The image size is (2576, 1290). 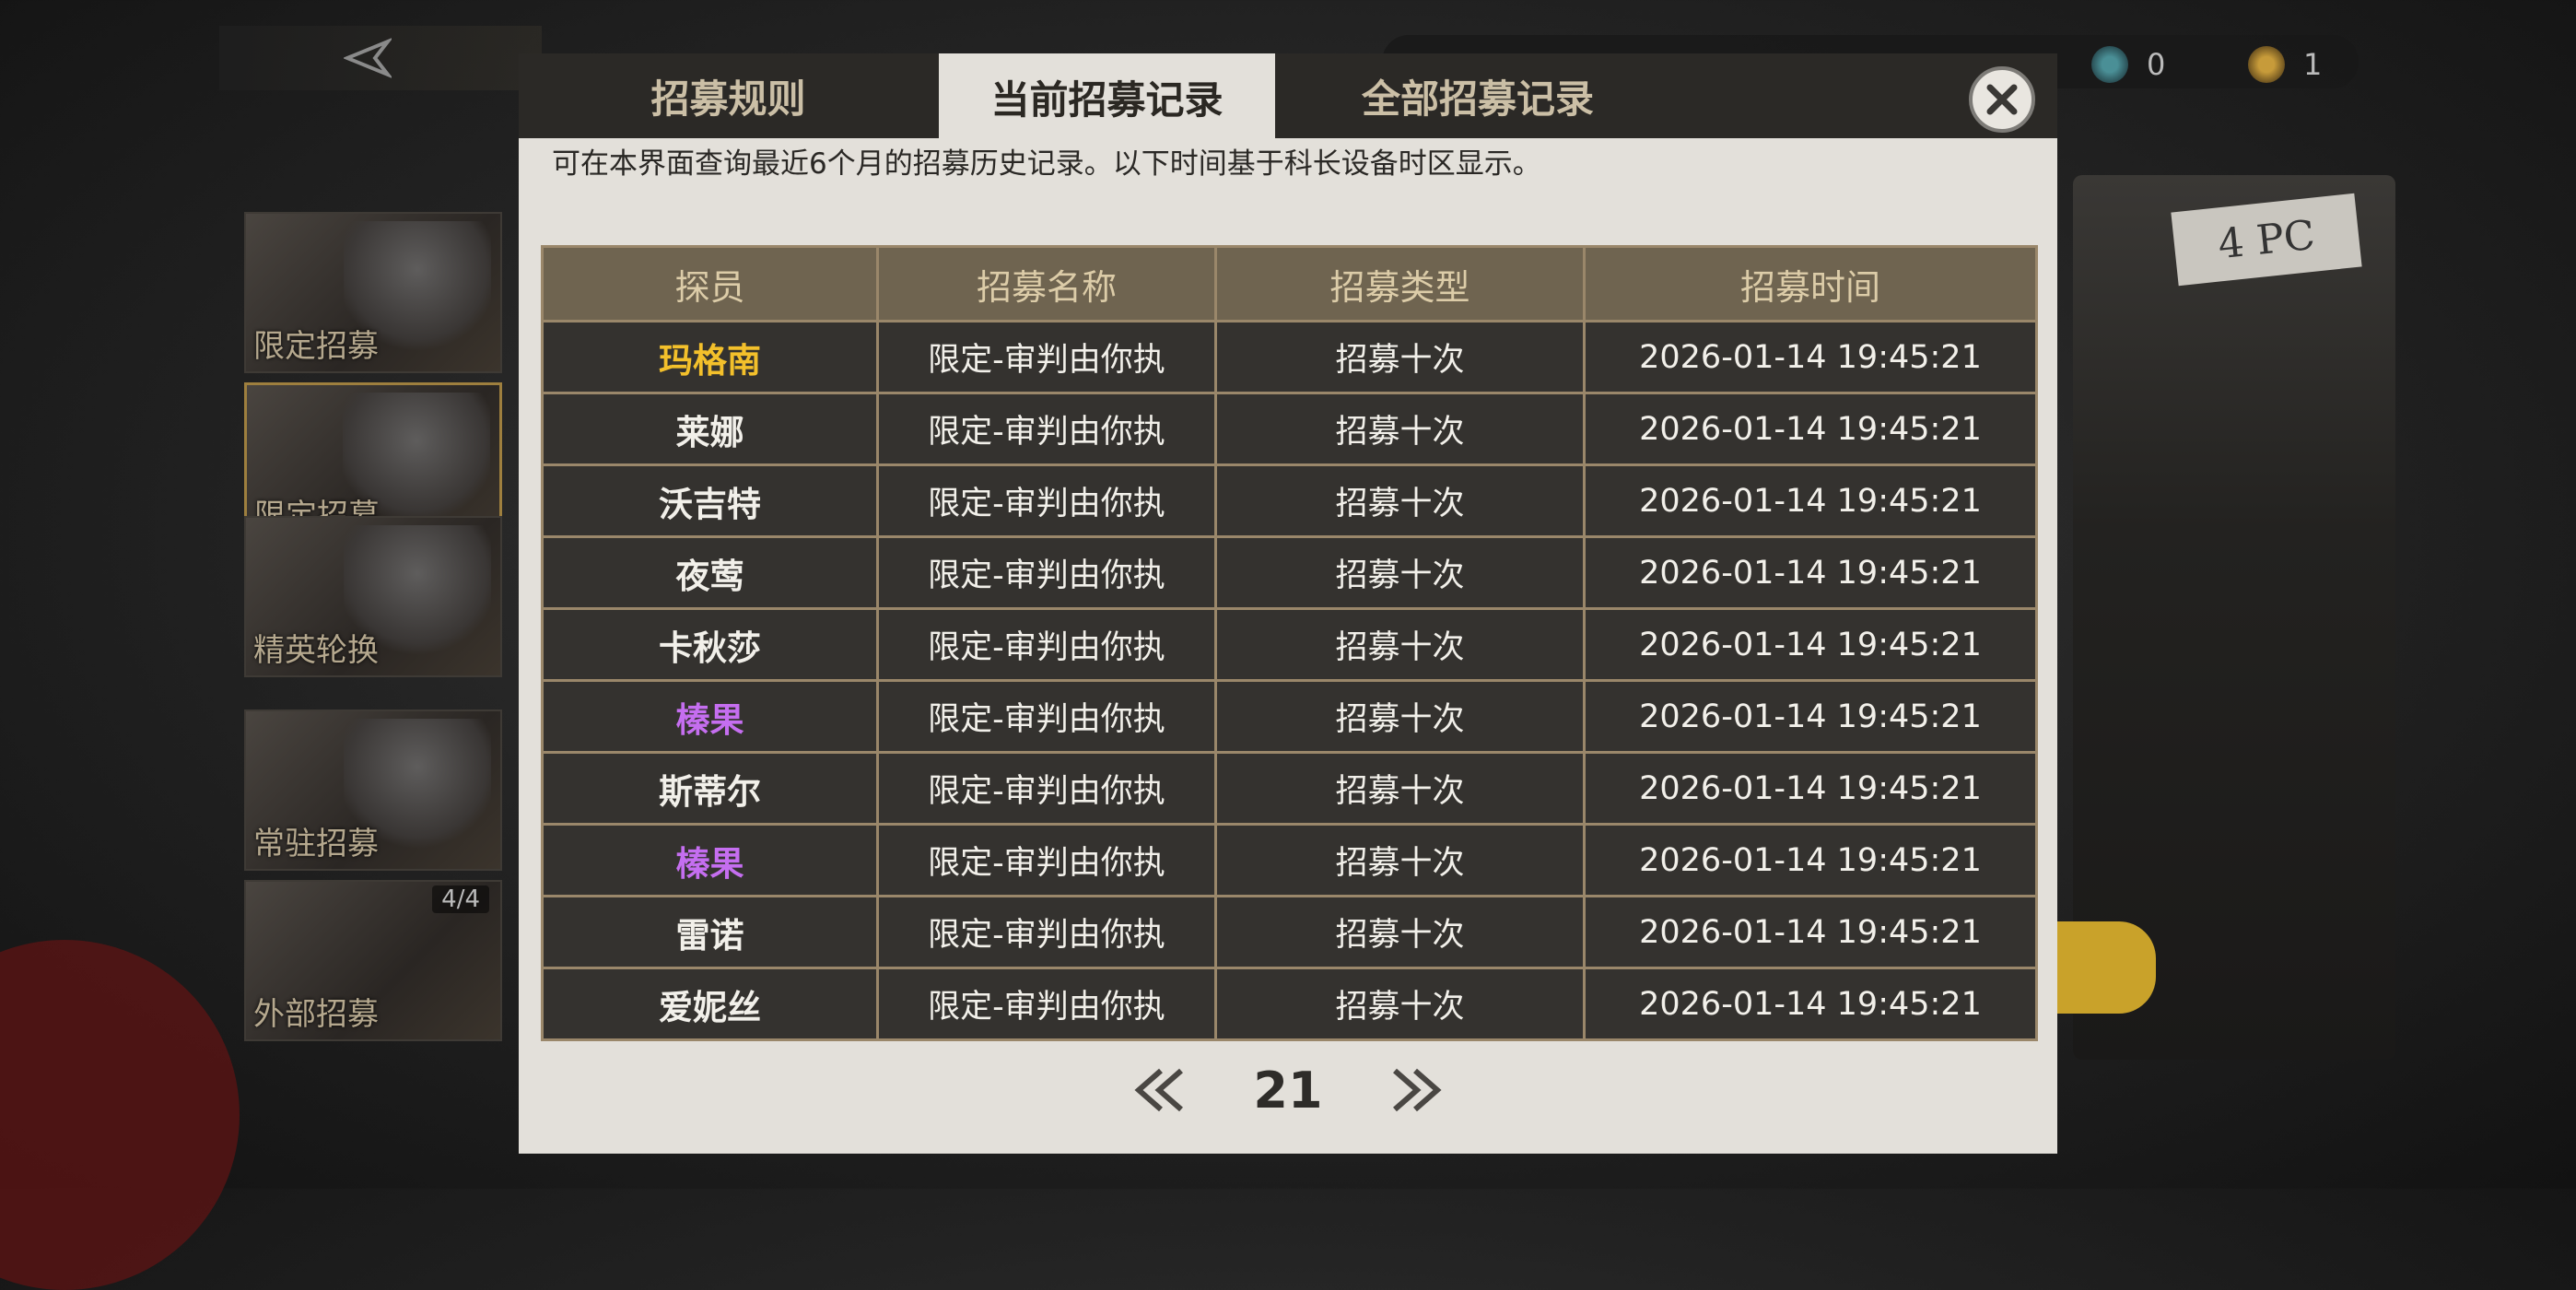 What do you see at coordinates (710, 932) in the screenshot?
I see `agent-name-cell: 雷诺` at bounding box center [710, 932].